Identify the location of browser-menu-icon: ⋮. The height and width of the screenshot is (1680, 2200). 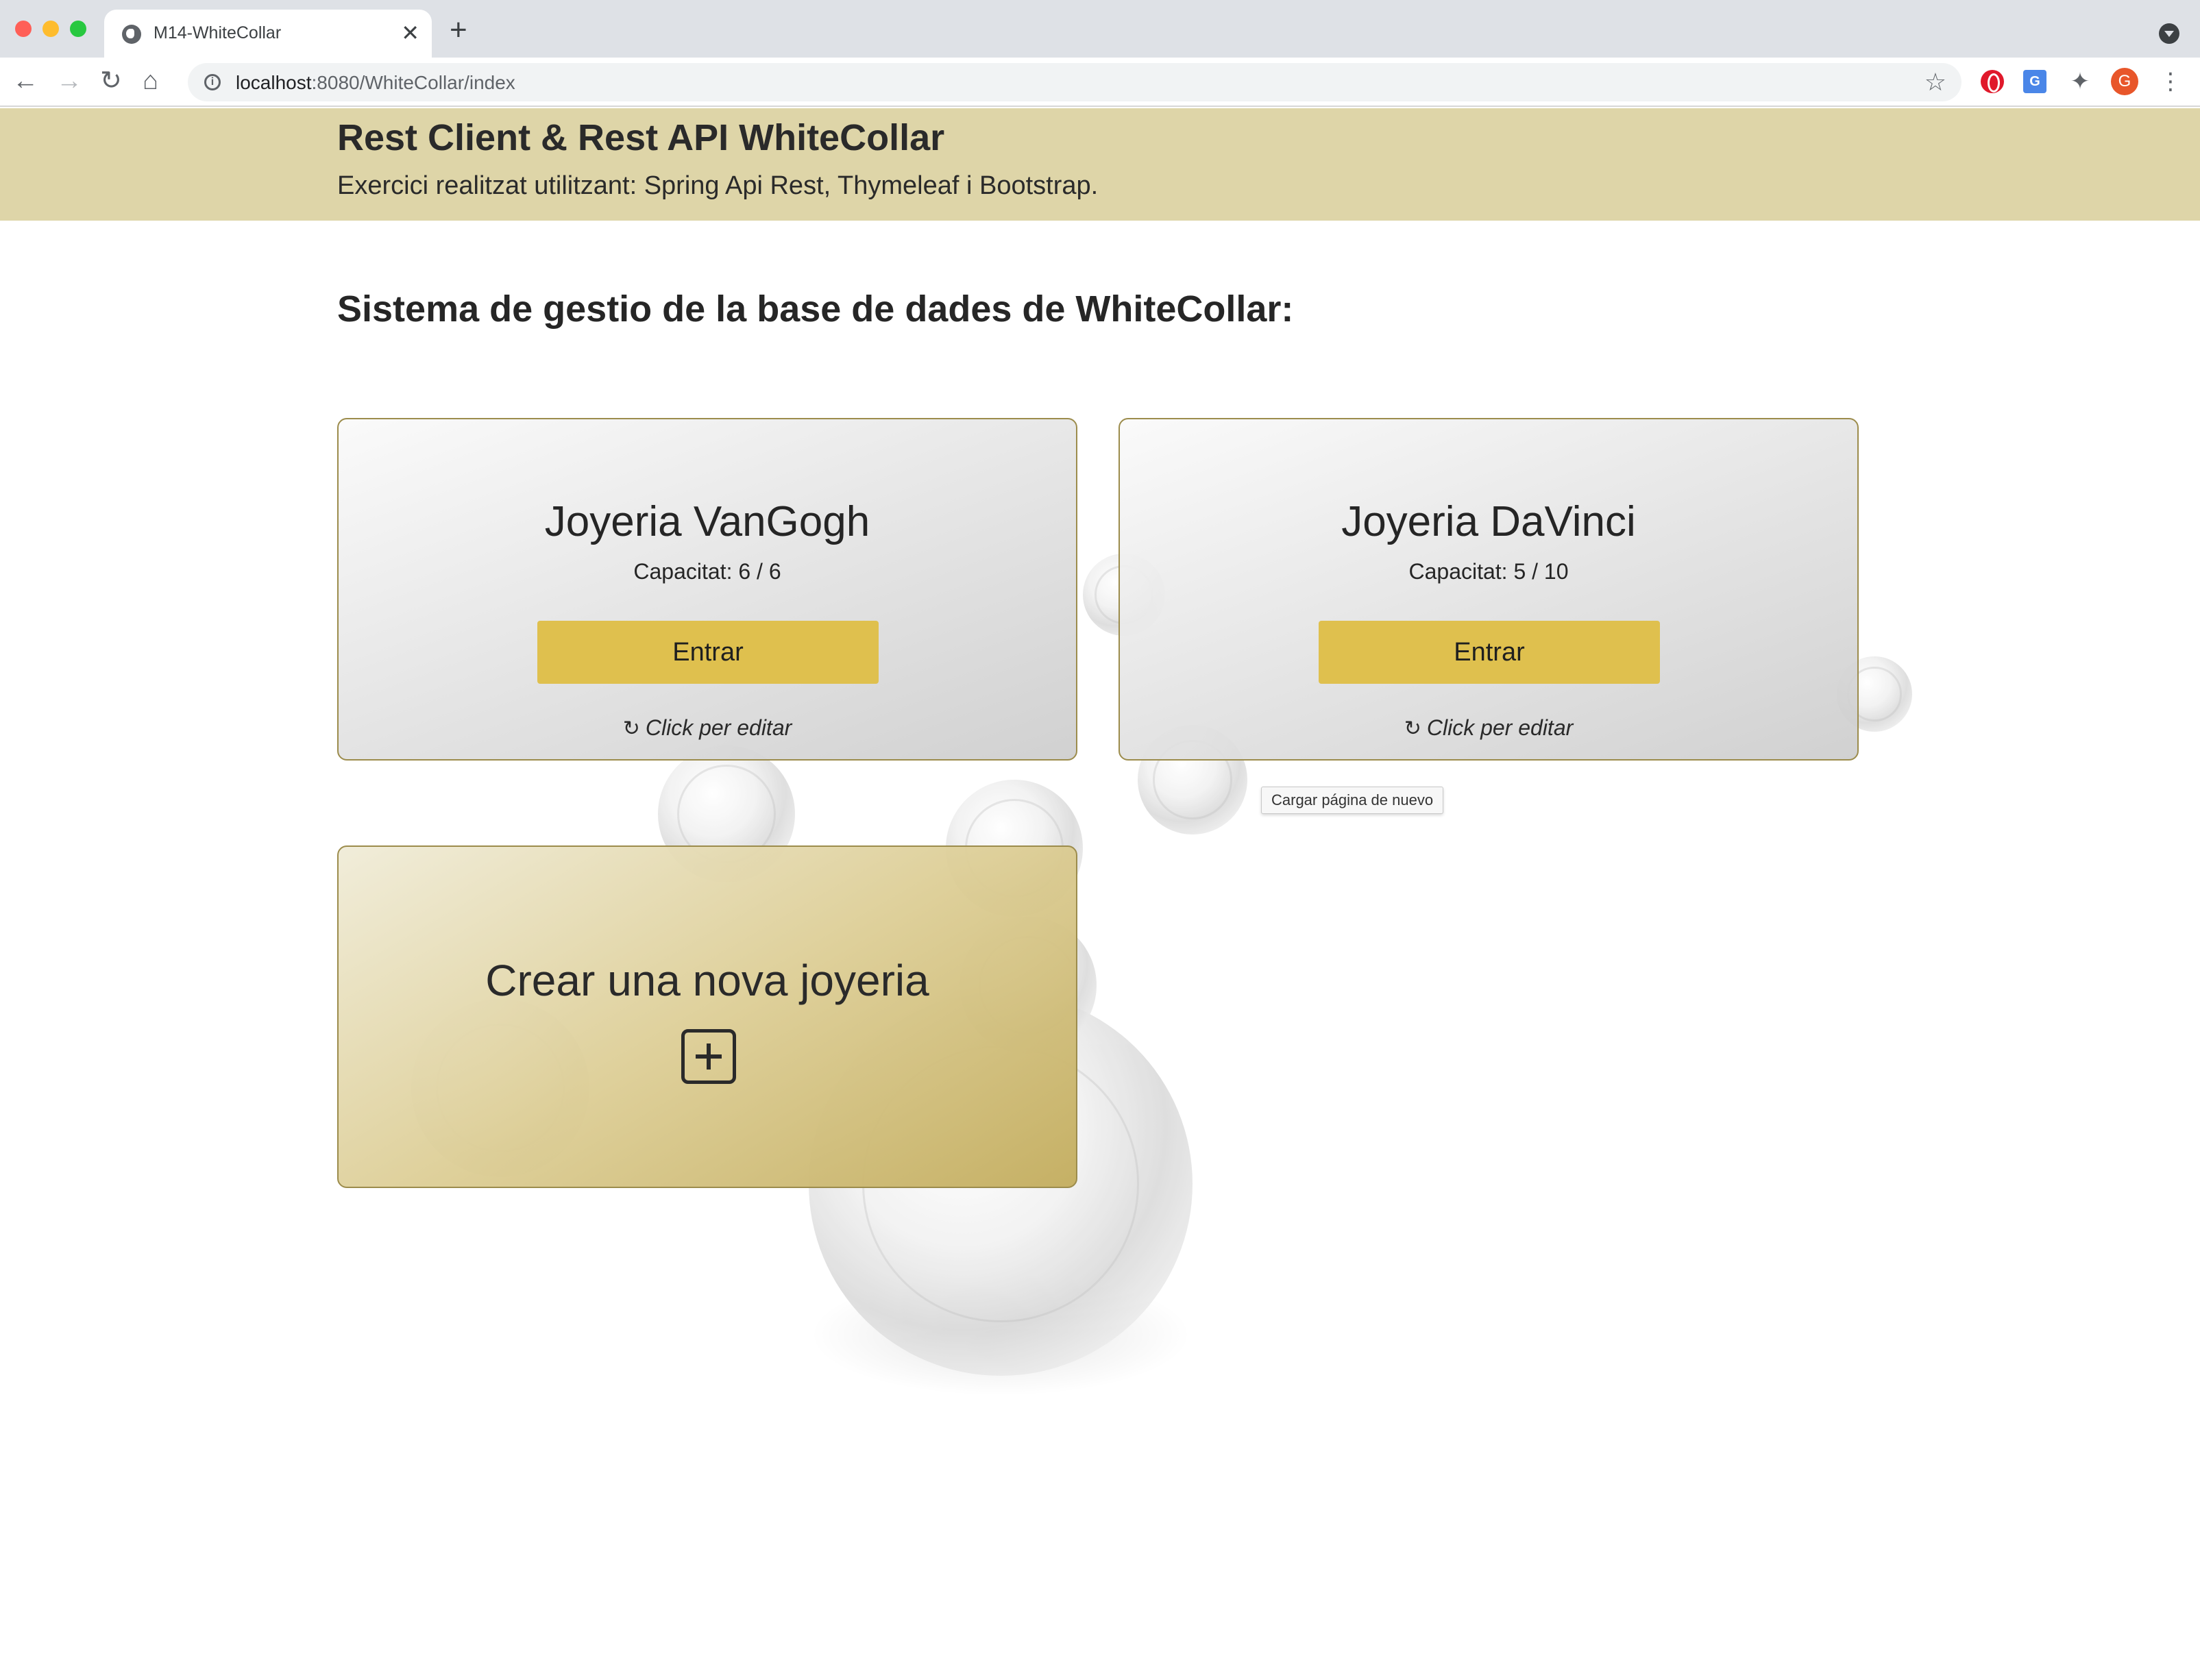
(2170, 81).